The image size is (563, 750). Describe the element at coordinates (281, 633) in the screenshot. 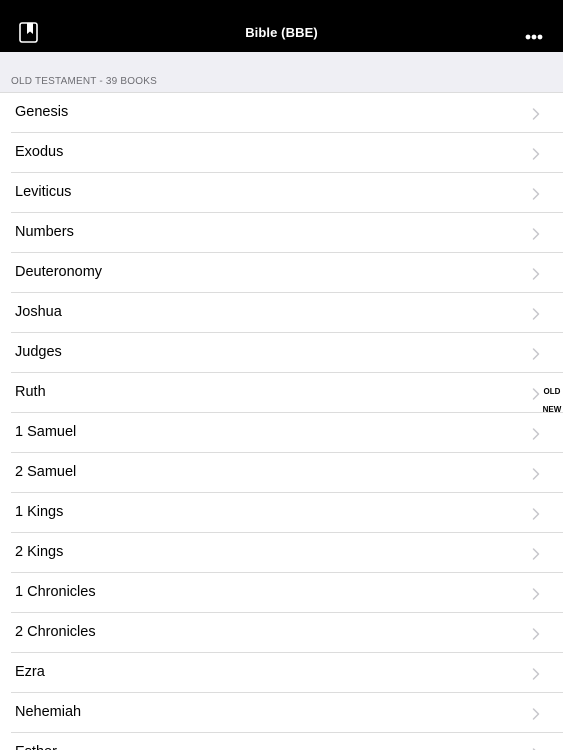

I see `book-row: 2 Chronicles` at that location.